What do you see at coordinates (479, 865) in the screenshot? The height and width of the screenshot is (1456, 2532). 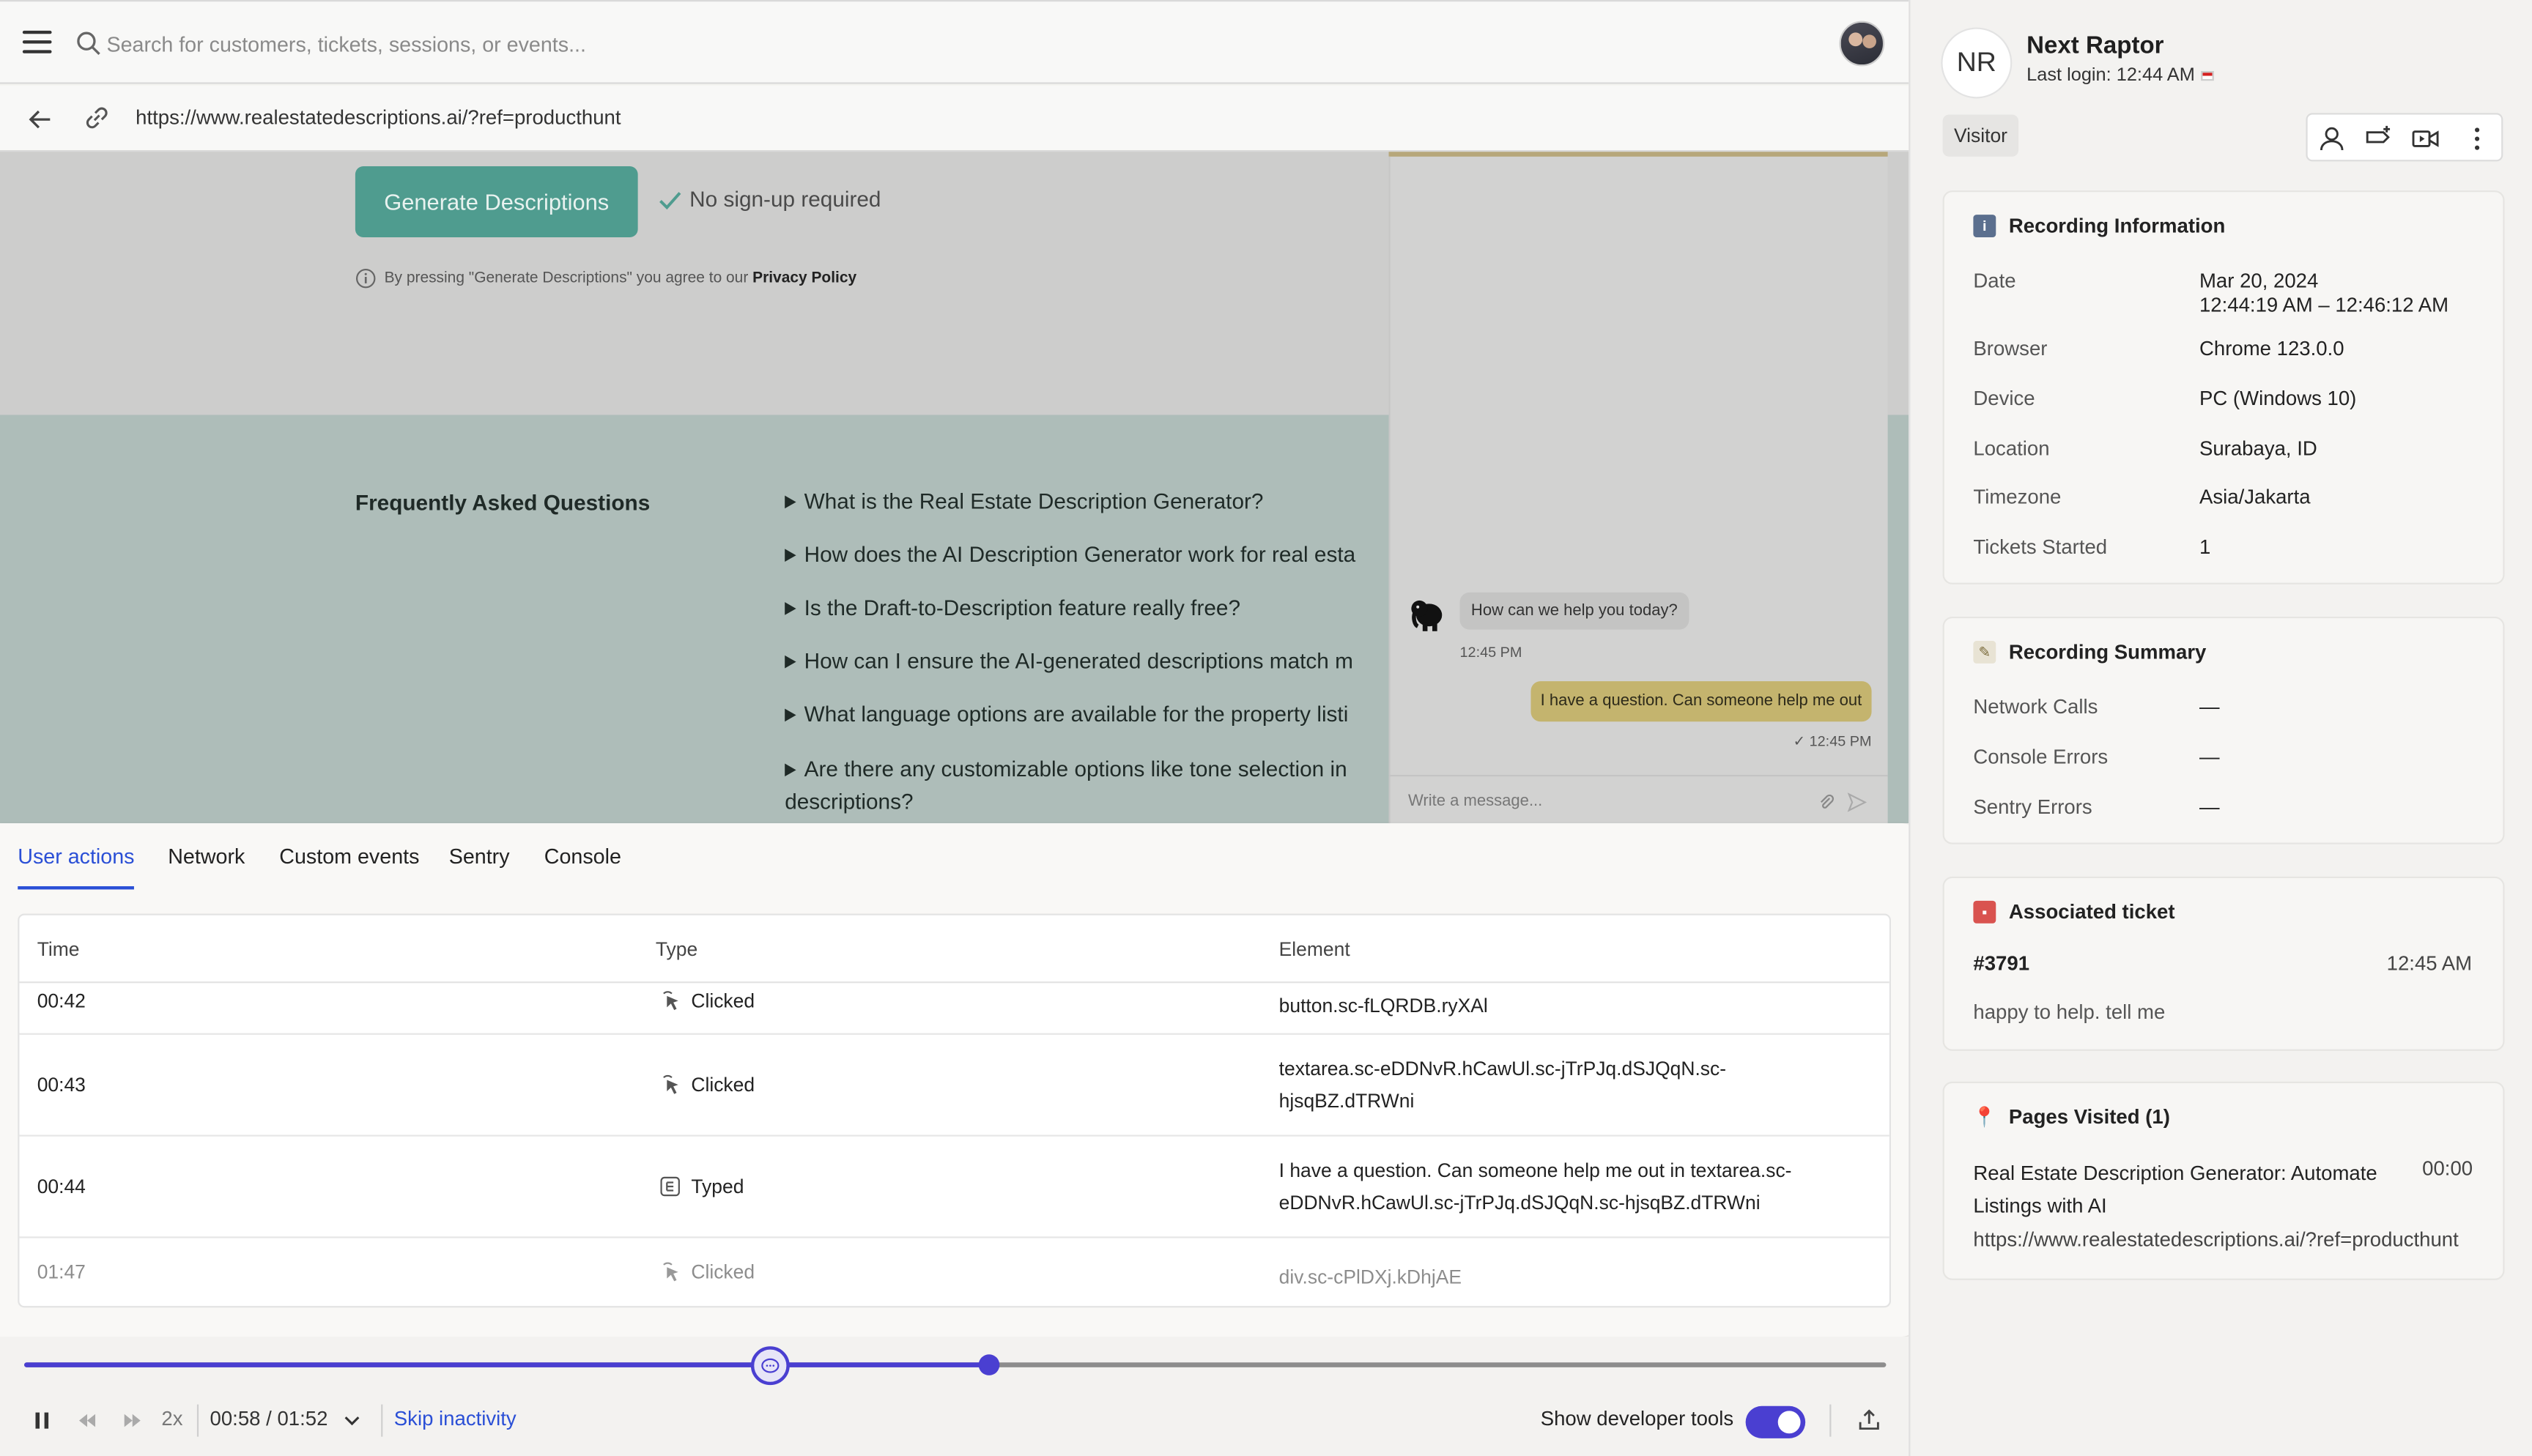 I see `tab-sentry: Sentry` at bounding box center [479, 865].